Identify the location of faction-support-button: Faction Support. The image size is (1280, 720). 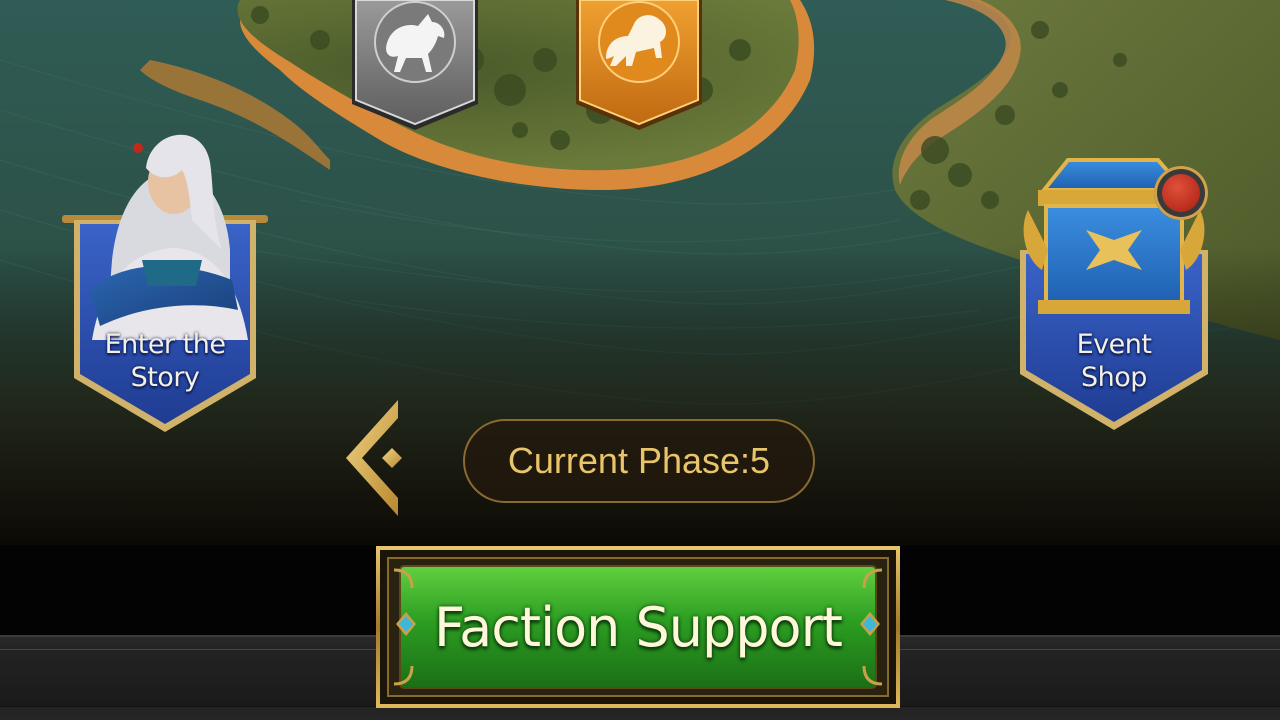
(638, 627).